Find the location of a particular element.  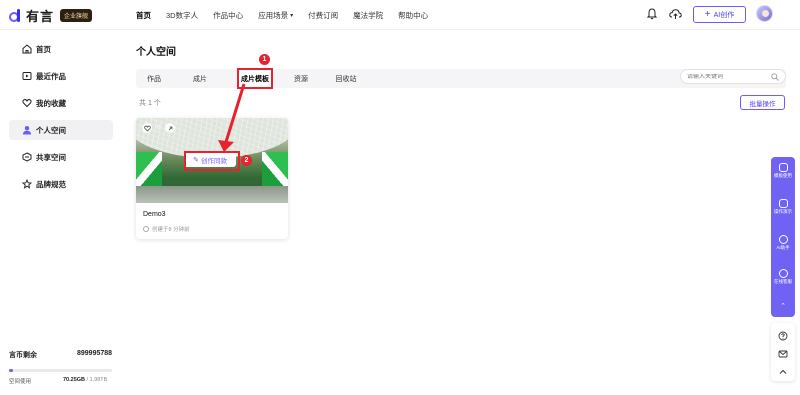

helper-online-service: 在线客服 is located at coordinates (783, 277).